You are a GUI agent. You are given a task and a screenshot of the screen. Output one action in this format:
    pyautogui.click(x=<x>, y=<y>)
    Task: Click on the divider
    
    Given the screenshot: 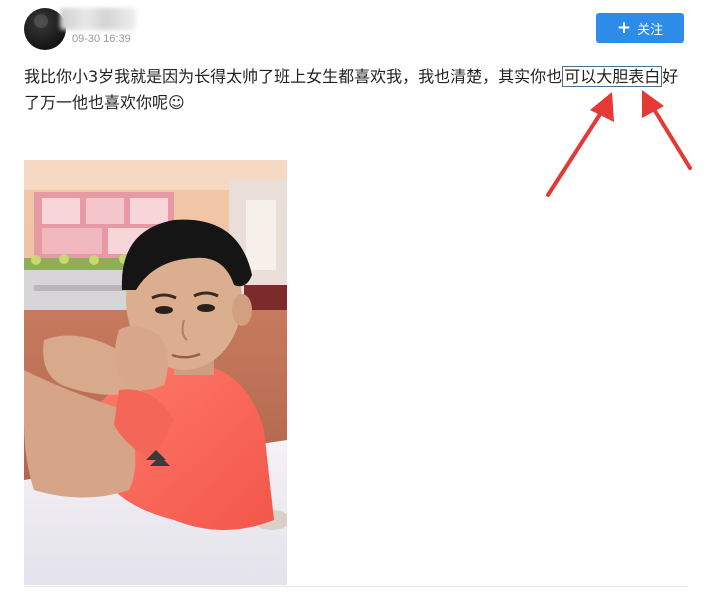 What is the action you would take?
    pyautogui.click(x=356, y=586)
    